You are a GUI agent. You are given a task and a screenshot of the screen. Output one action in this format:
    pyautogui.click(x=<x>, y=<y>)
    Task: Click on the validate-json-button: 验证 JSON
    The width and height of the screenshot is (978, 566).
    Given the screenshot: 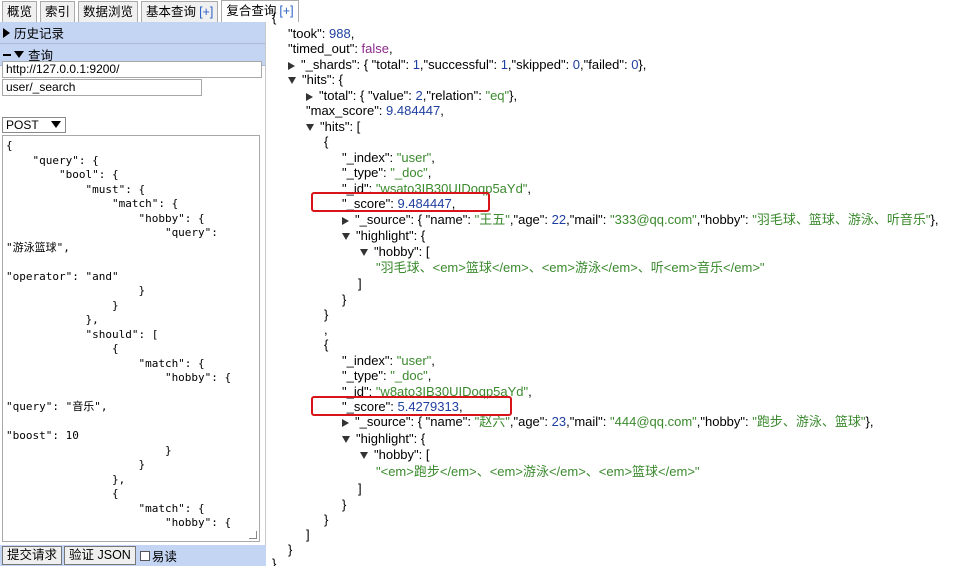 What is the action you would take?
    pyautogui.click(x=100, y=555)
    